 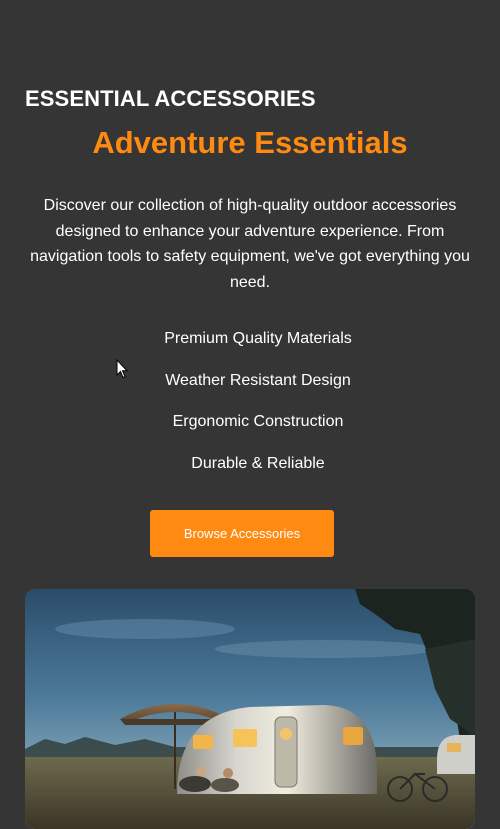 I want to click on mouse-cursor-icon, so click(x=122, y=369).